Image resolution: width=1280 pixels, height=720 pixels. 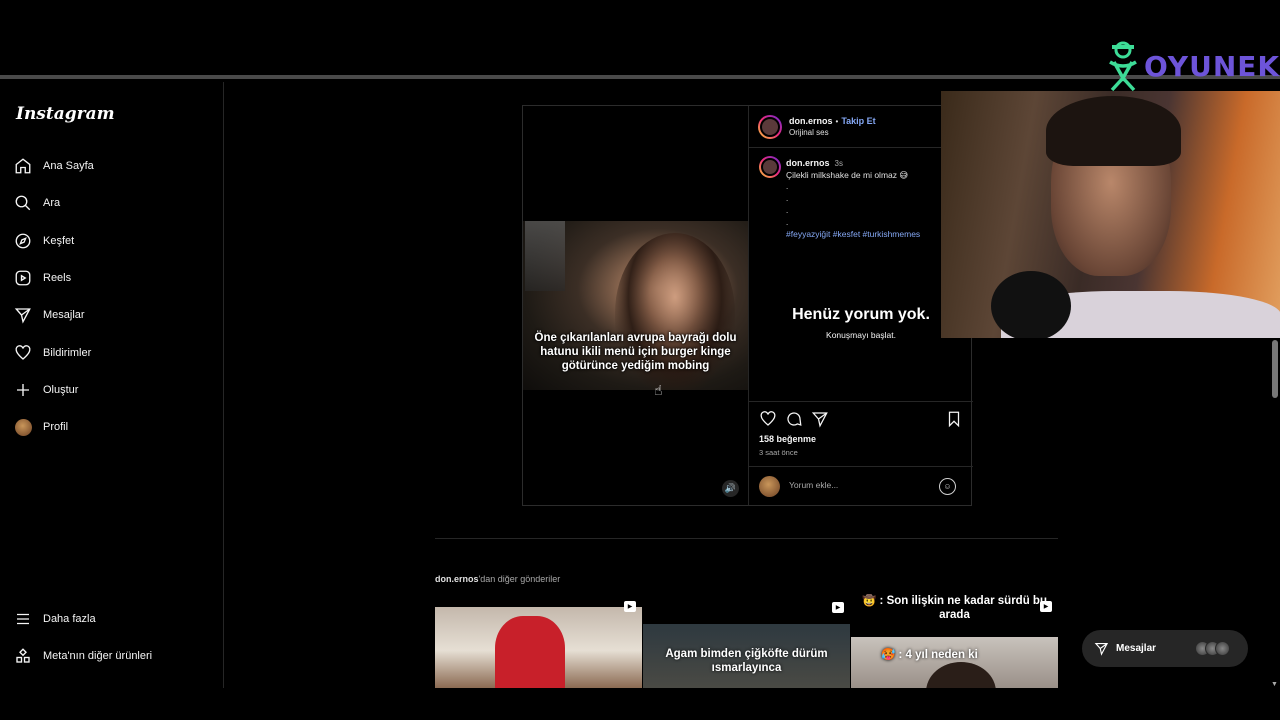 I want to click on pointer-icon: ☝, so click(x=658, y=390).